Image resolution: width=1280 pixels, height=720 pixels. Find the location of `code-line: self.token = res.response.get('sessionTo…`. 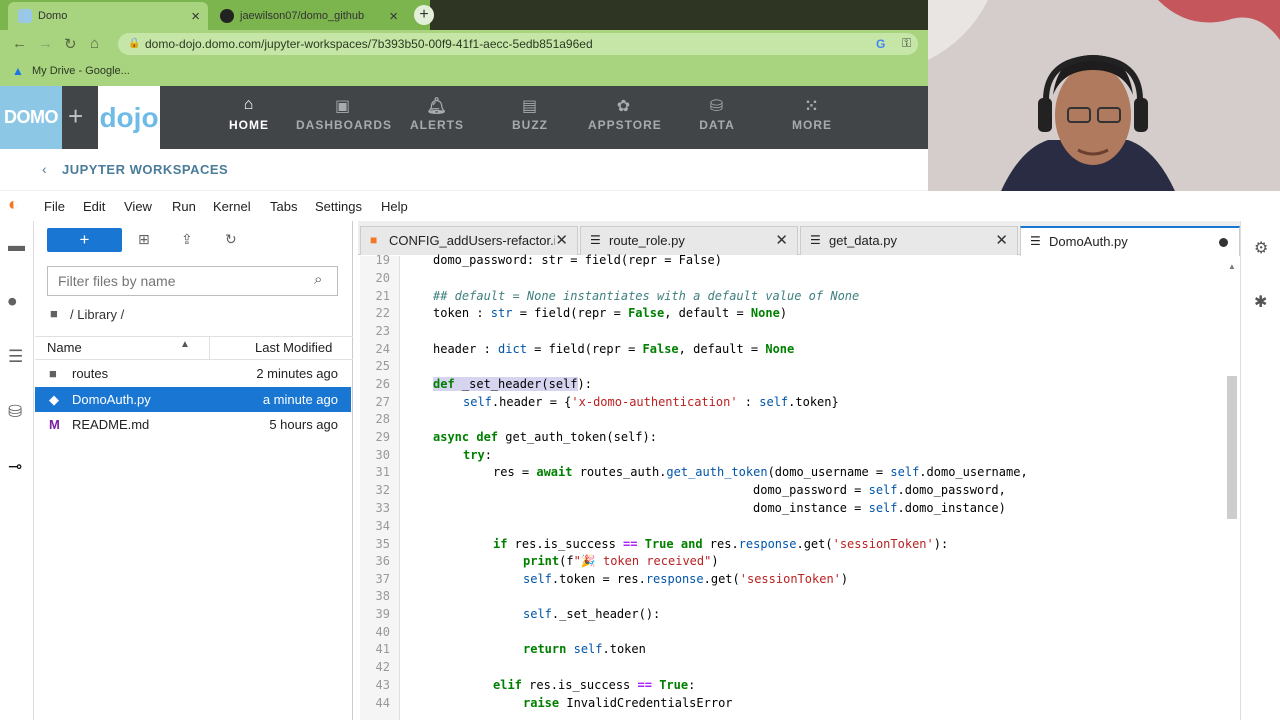

code-line: self.token = res.response.get('sessionTo… is located at coordinates (685, 579).